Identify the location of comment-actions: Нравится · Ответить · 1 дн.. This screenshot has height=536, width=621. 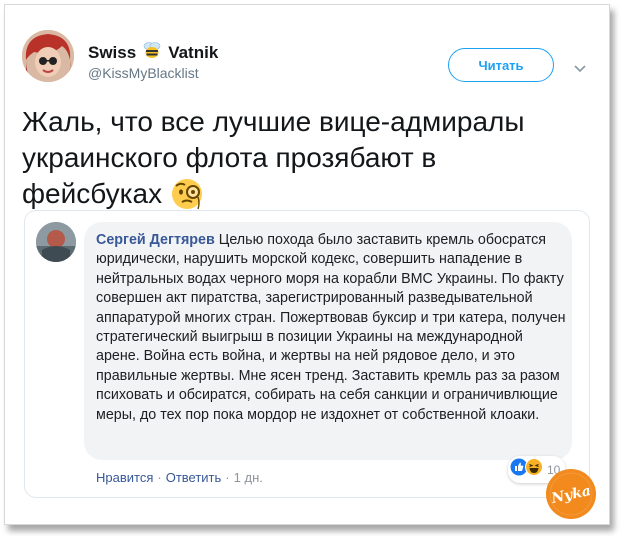
(179, 477).